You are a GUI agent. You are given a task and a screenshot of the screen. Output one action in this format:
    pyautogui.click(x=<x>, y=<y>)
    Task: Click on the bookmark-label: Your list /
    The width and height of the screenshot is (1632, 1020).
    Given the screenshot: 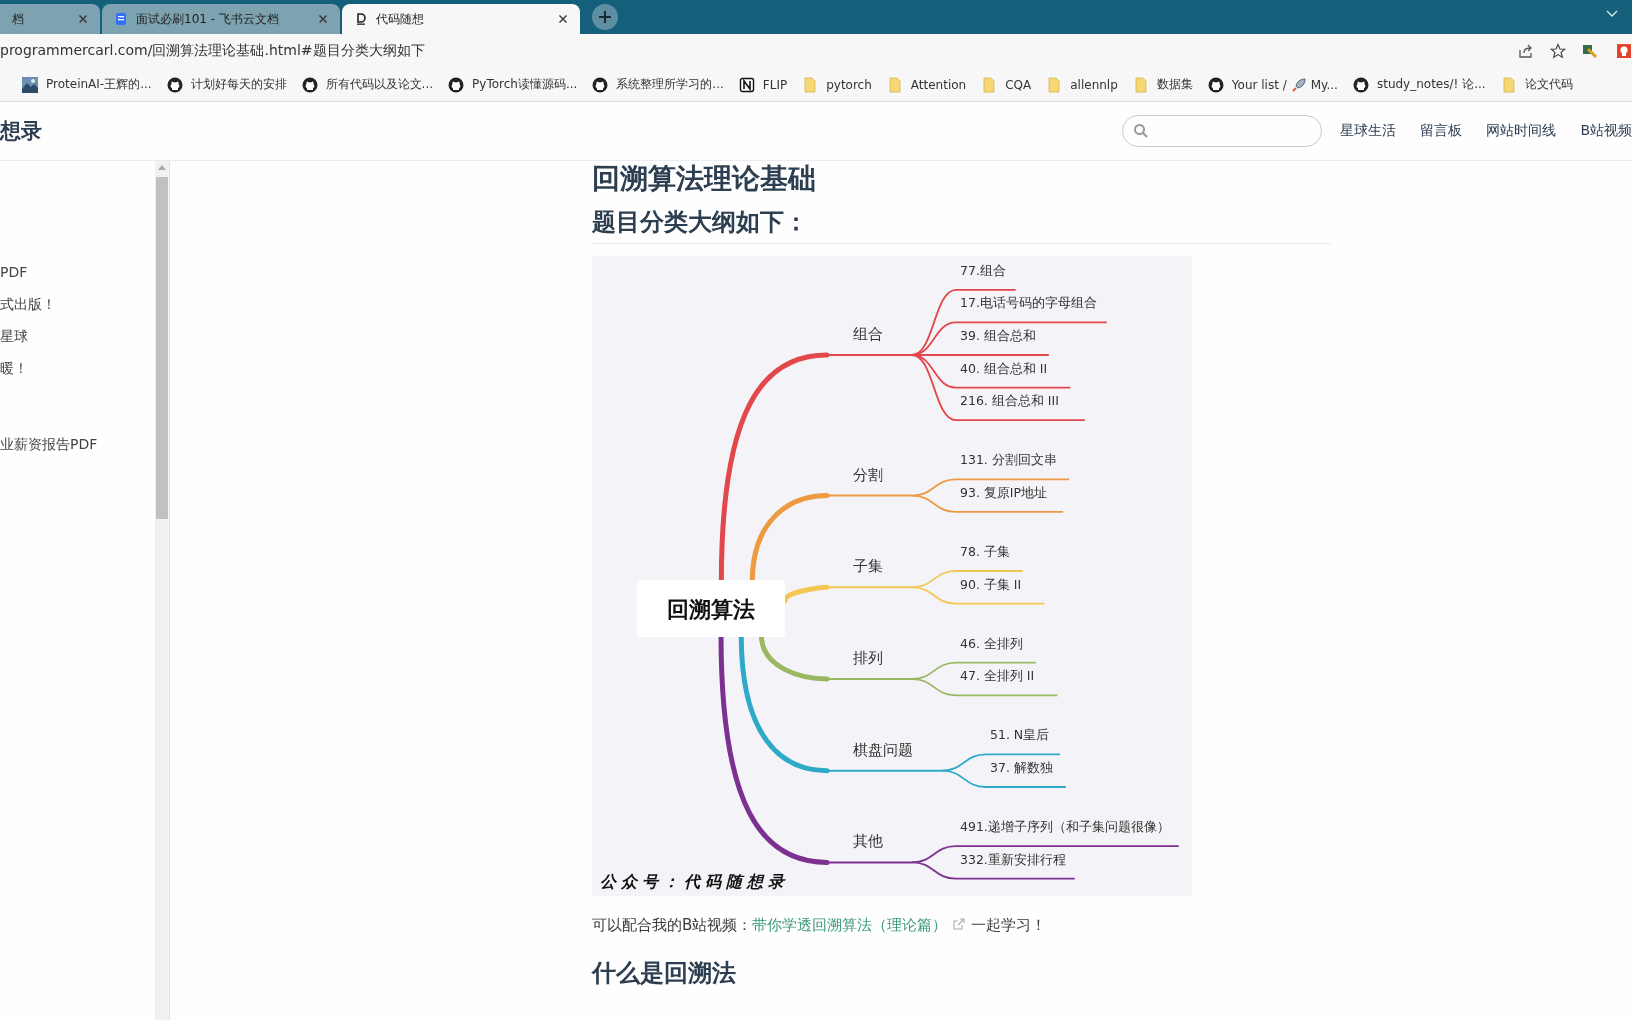 What is the action you would take?
    pyautogui.click(x=1259, y=84)
    